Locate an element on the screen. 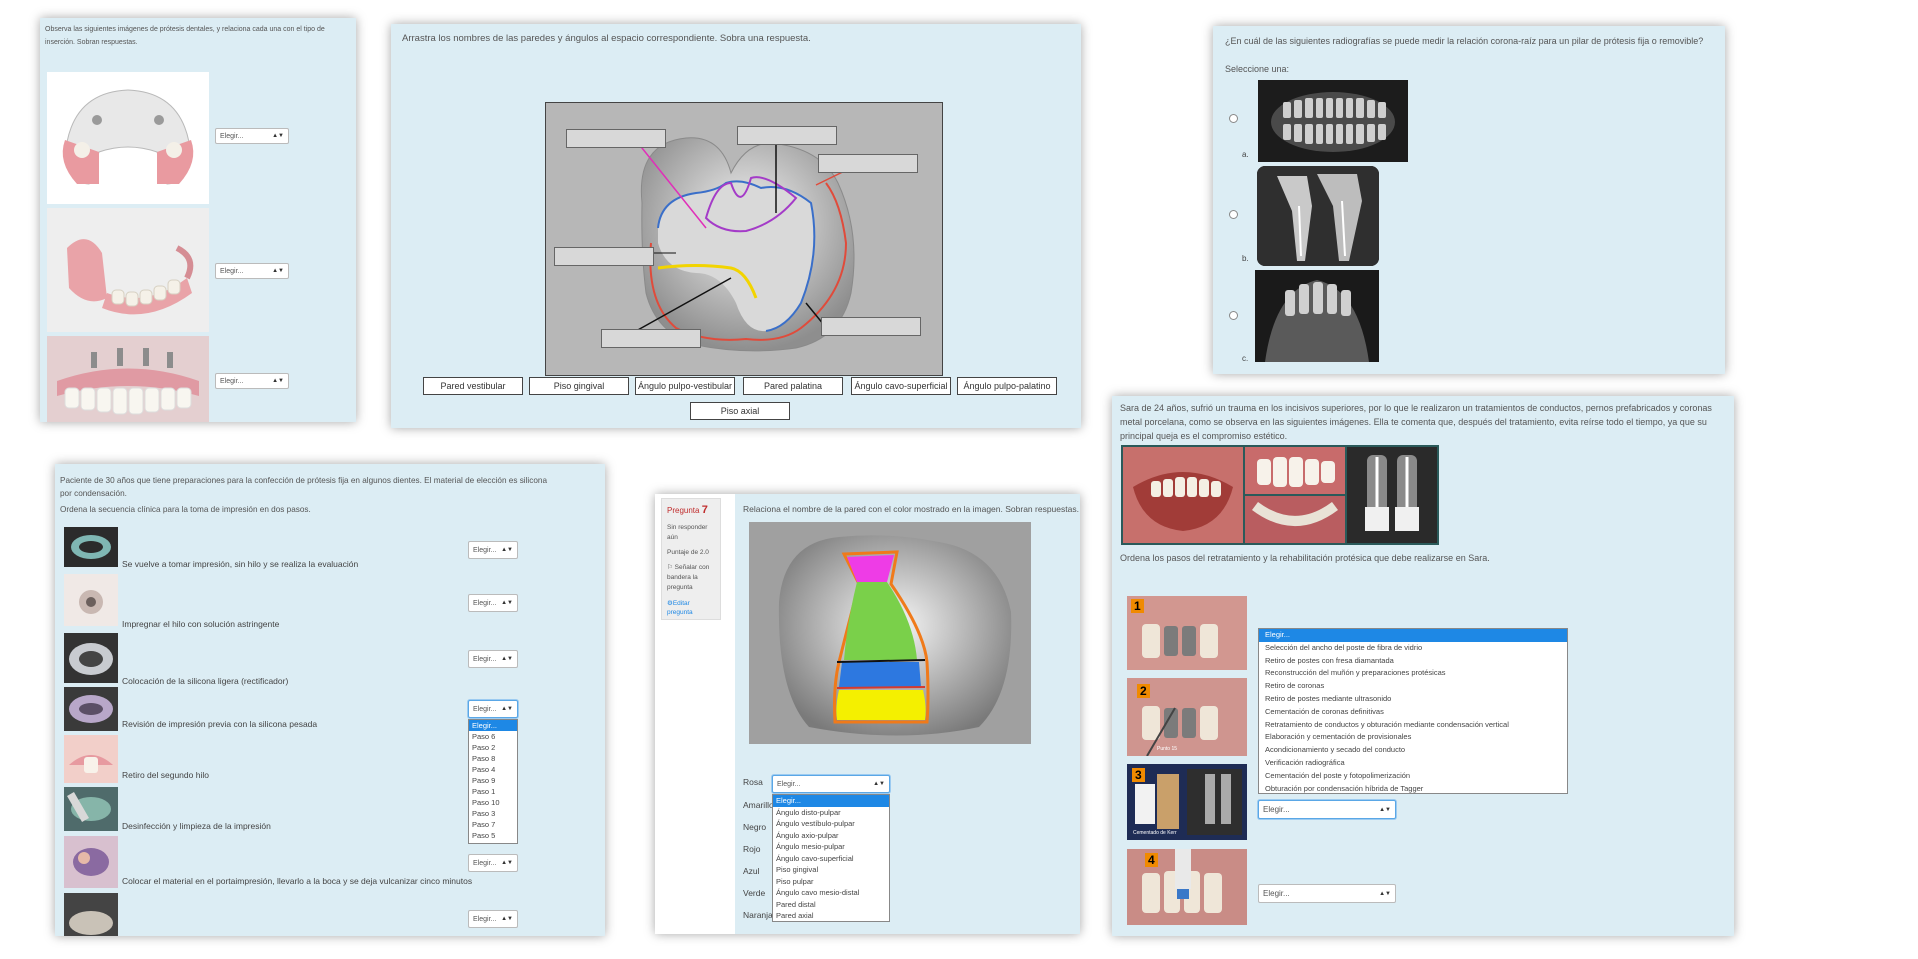 This screenshot has height=959, width=1918. radiograph-occlusal is located at coordinates (1317, 316).